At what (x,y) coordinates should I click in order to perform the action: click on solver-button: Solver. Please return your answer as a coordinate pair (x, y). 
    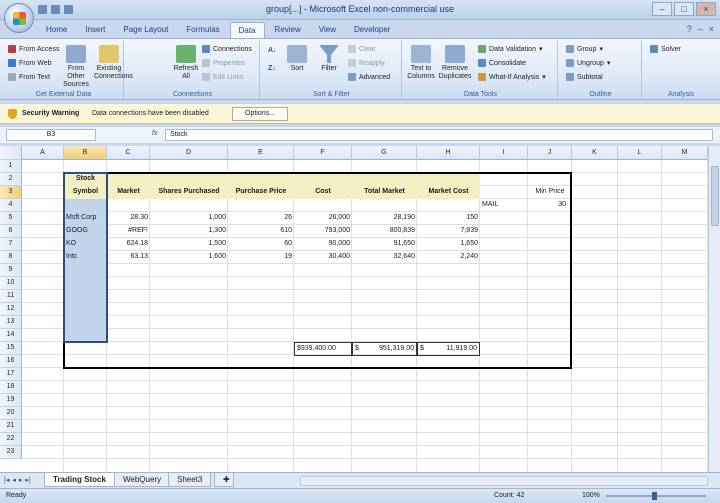
    Looking at the image, I should click on (665, 49).